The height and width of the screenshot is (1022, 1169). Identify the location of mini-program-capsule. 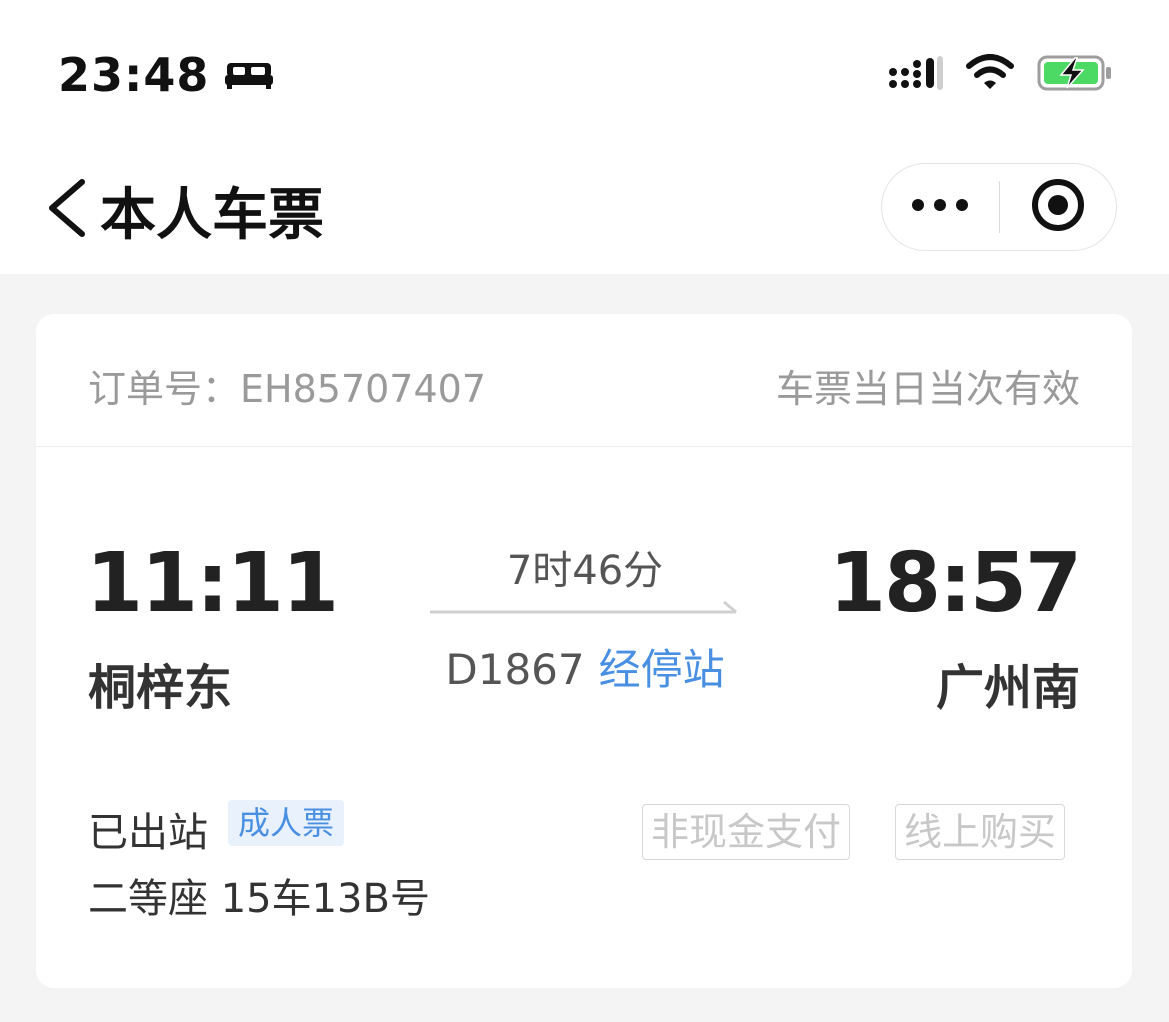
(999, 207).